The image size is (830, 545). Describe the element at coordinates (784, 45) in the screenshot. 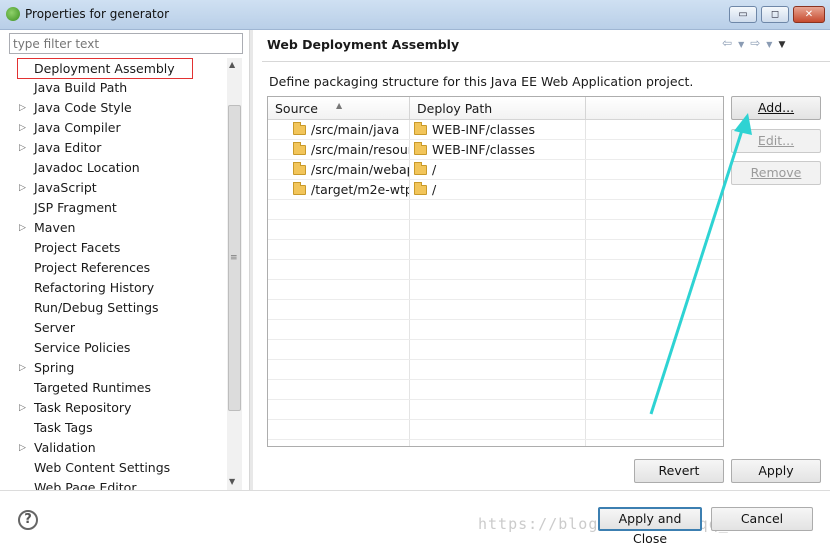

I see `view-menu-icon: ▼` at that location.